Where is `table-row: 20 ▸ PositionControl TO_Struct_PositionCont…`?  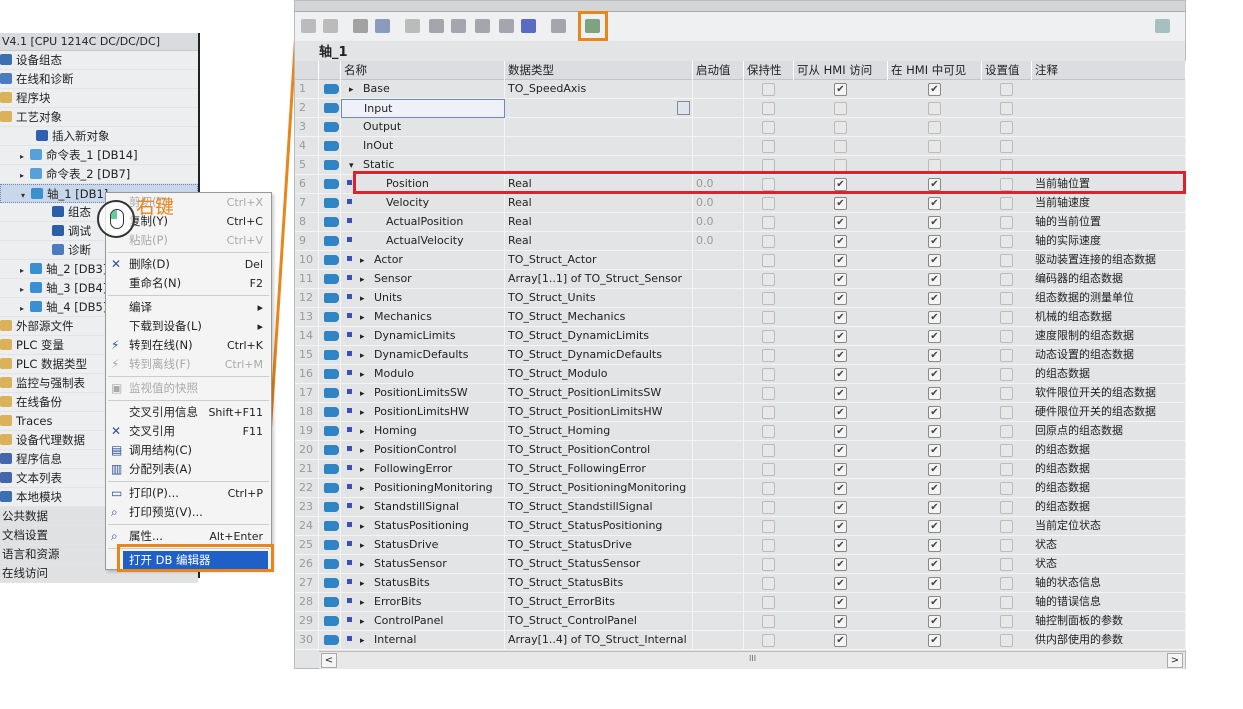
table-row: 20 ▸ PositionControl TO_Struct_PositionCont… is located at coordinates (740, 450).